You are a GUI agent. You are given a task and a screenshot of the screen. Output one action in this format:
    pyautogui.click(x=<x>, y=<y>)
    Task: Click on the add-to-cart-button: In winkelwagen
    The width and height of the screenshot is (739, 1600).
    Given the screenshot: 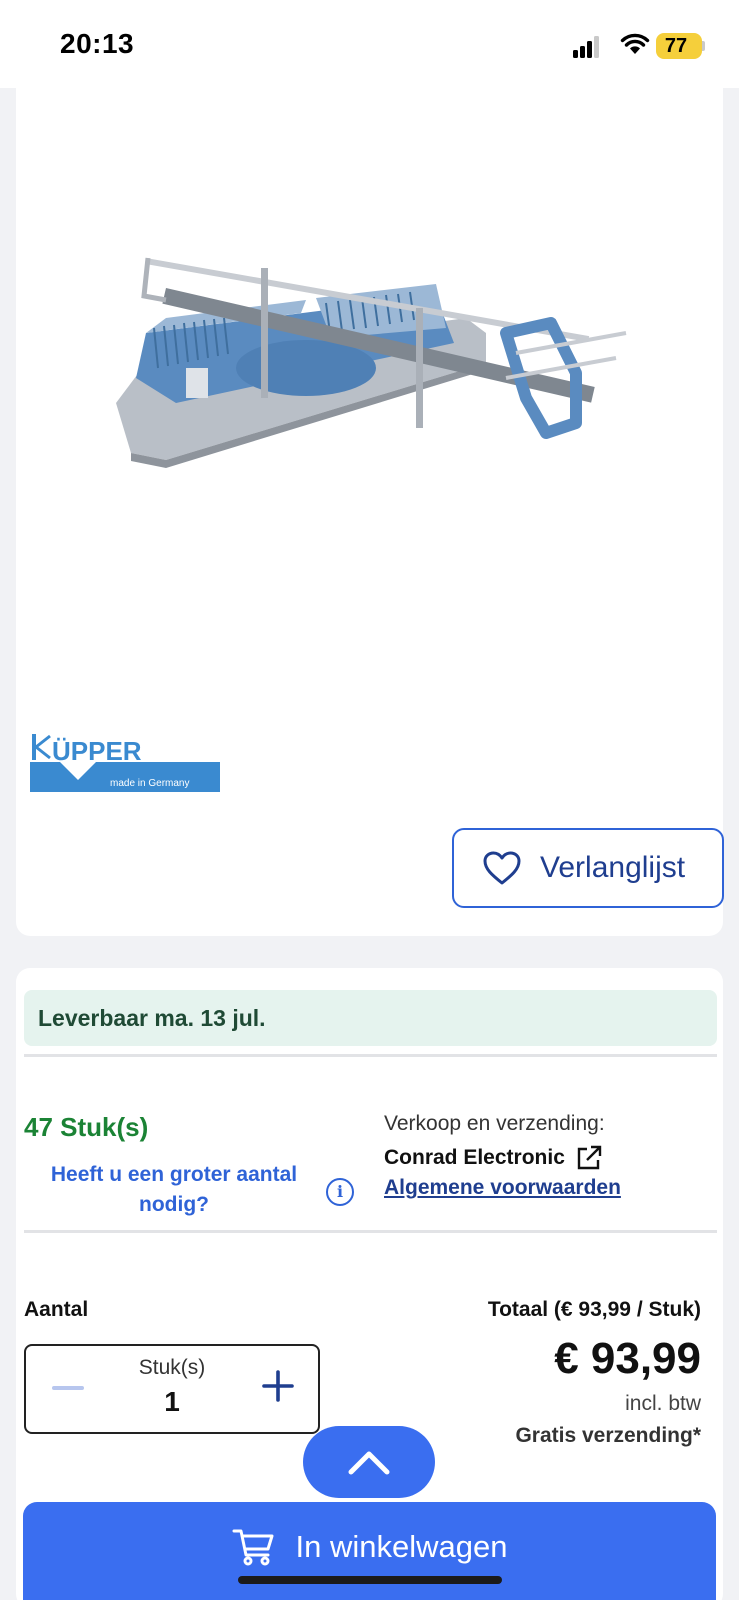 What is the action you would take?
    pyautogui.click(x=369, y=1551)
    